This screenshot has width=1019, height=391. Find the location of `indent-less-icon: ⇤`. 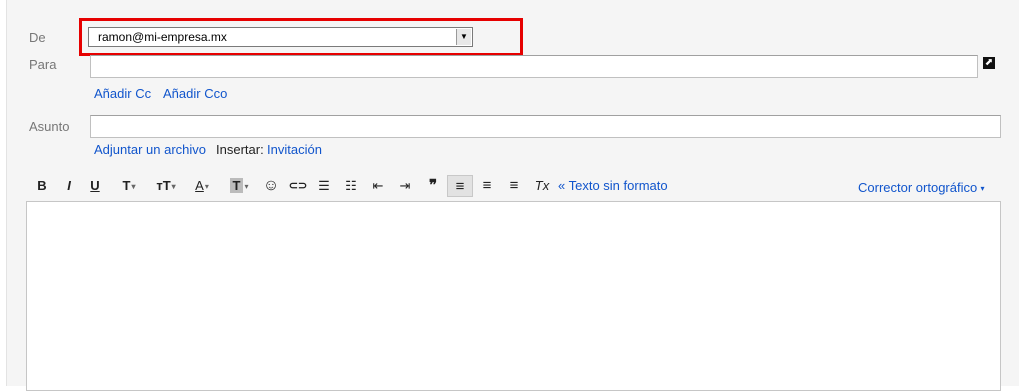

indent-less-icon: ⇤ is located at coordinates (378, 186).